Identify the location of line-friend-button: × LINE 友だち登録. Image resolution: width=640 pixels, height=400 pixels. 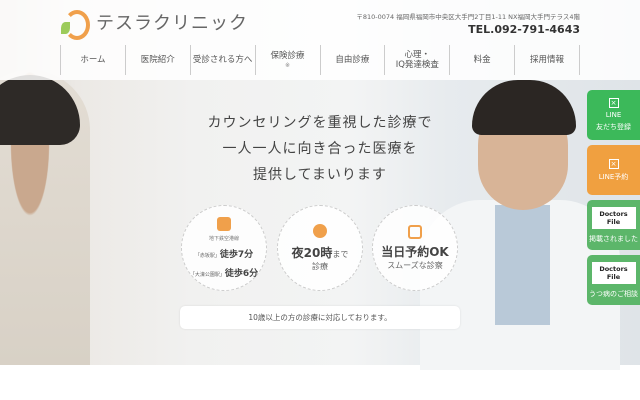
(613, 115).